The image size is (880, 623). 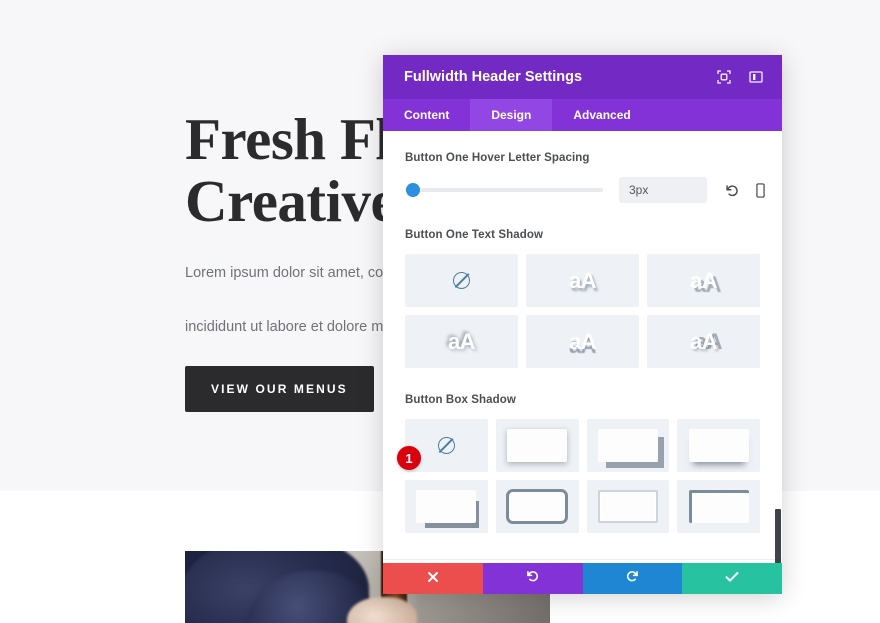 I want to click on close-icon, so click(x=433, y=579).